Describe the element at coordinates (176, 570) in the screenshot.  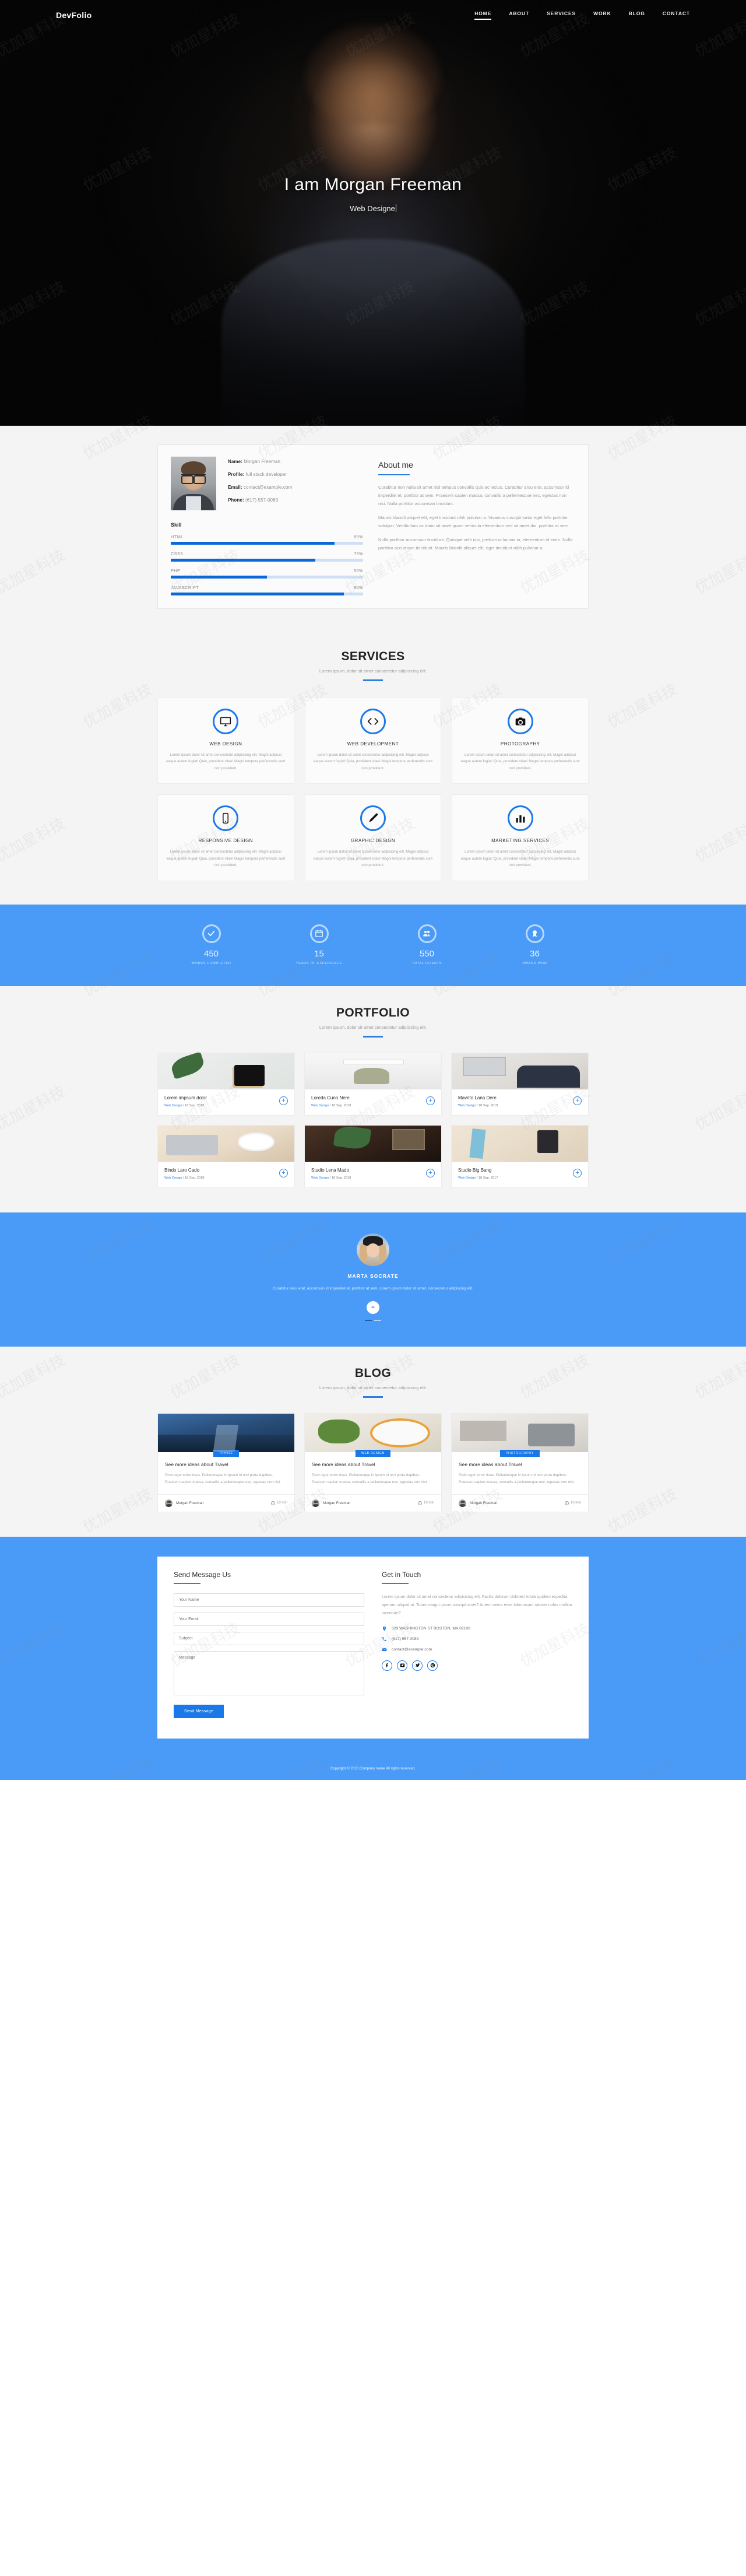
I see `skill-name: PHP` at that location.